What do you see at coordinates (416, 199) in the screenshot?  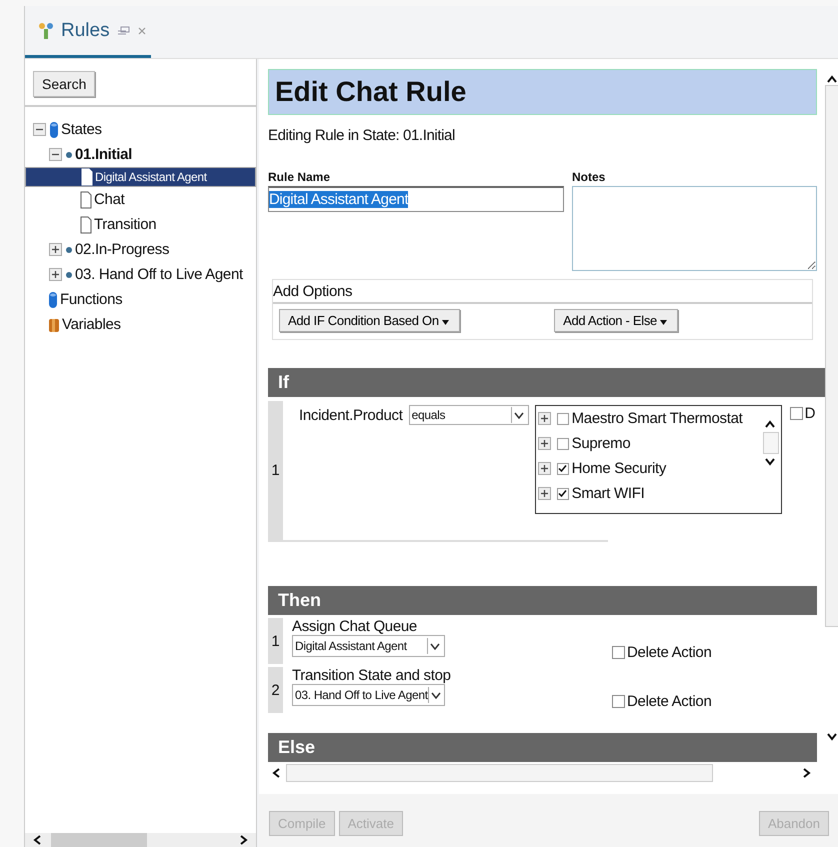 I see `rule-name-field: Digital Assistant Agent` at bounding box center [416, 199].